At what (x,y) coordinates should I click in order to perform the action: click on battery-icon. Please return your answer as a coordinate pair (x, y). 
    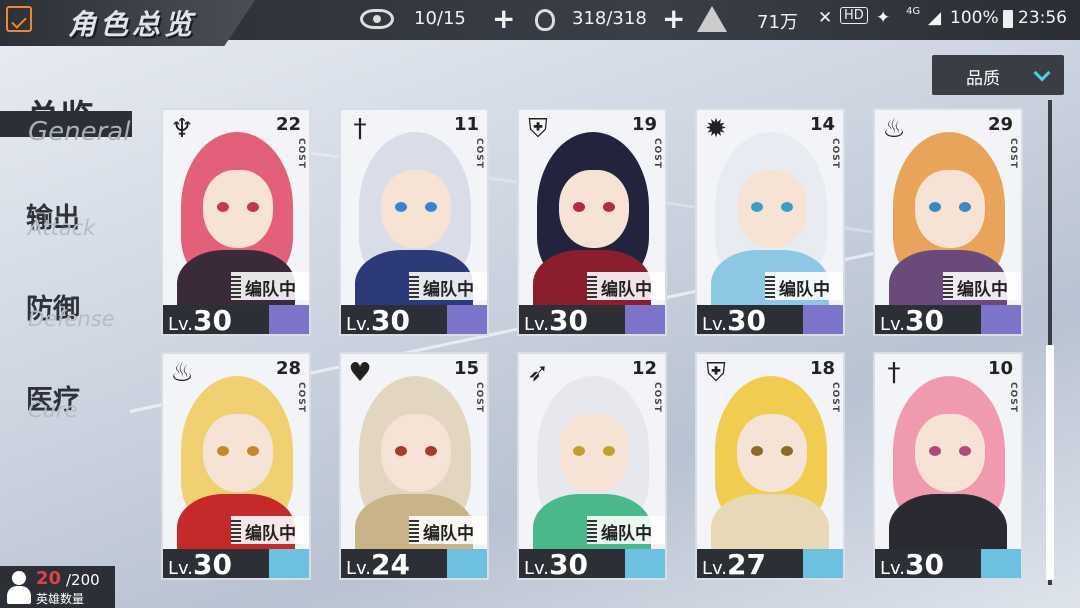
    Looking at the image, I should click on (1008, 19).